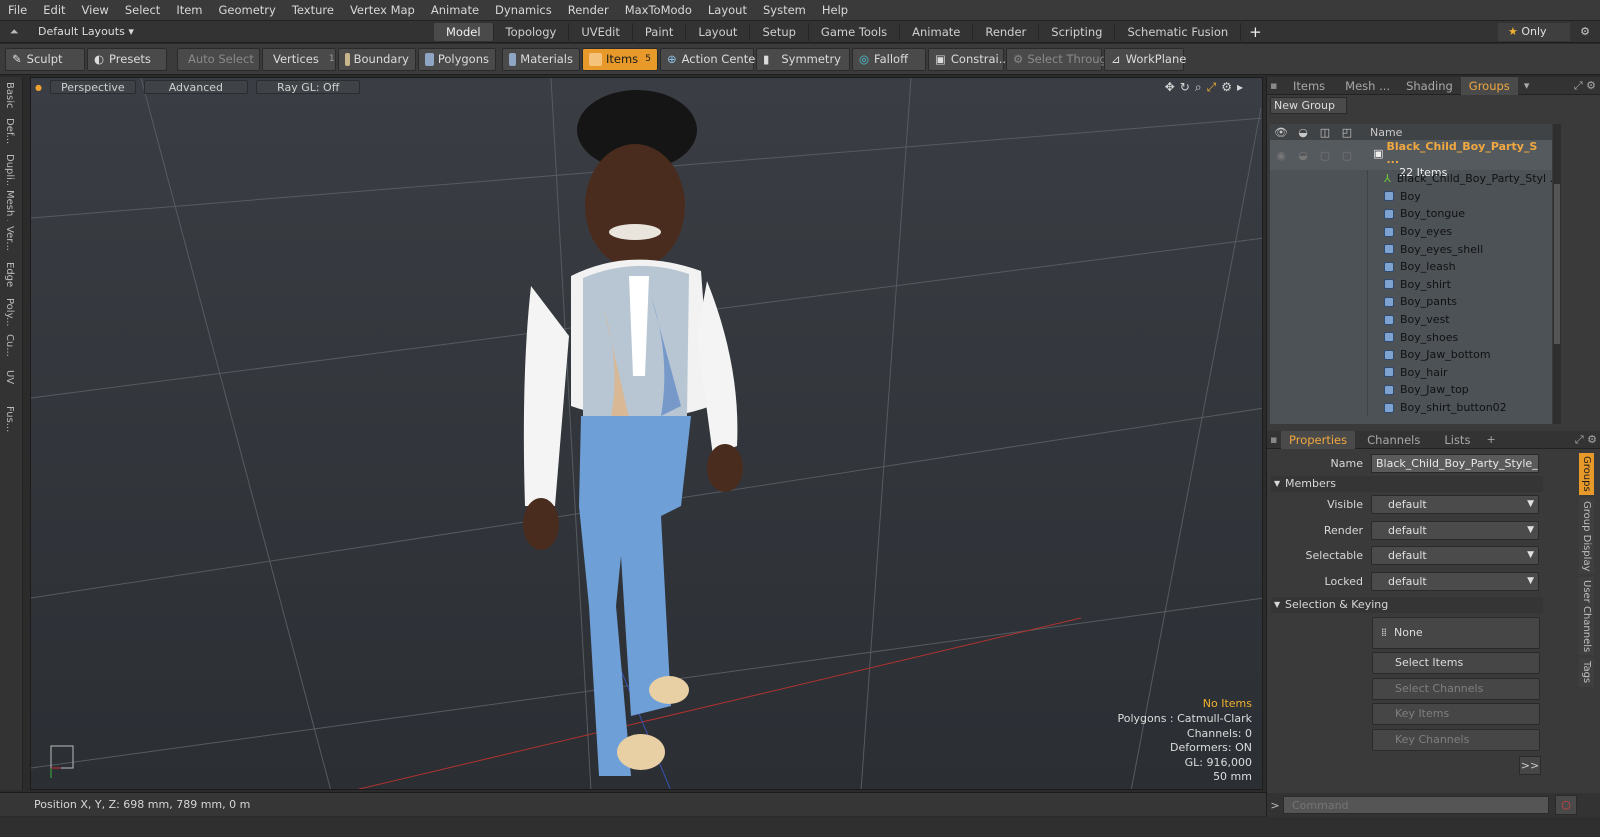 The image size is (1600, 837). What do you see at coordinates (1530, 765) in the screenshot?
I see `more-button: >>` at bounding box center [1530, 765].